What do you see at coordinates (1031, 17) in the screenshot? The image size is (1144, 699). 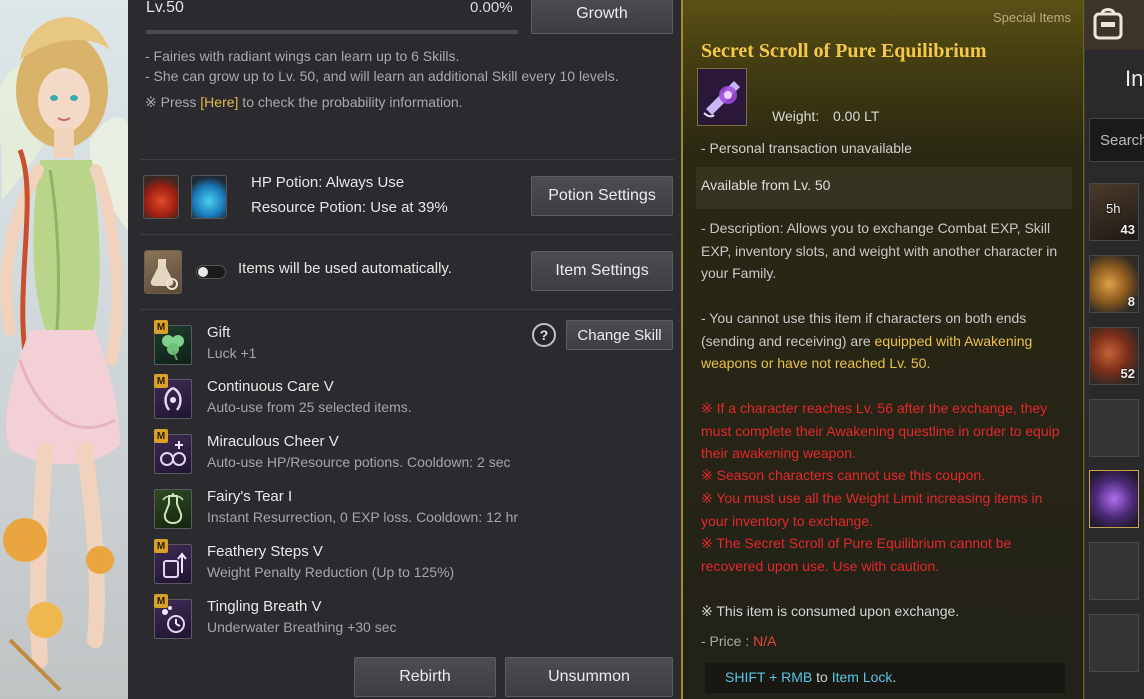 I see `item-category: Special Items` at bounding box center [1031, 17].